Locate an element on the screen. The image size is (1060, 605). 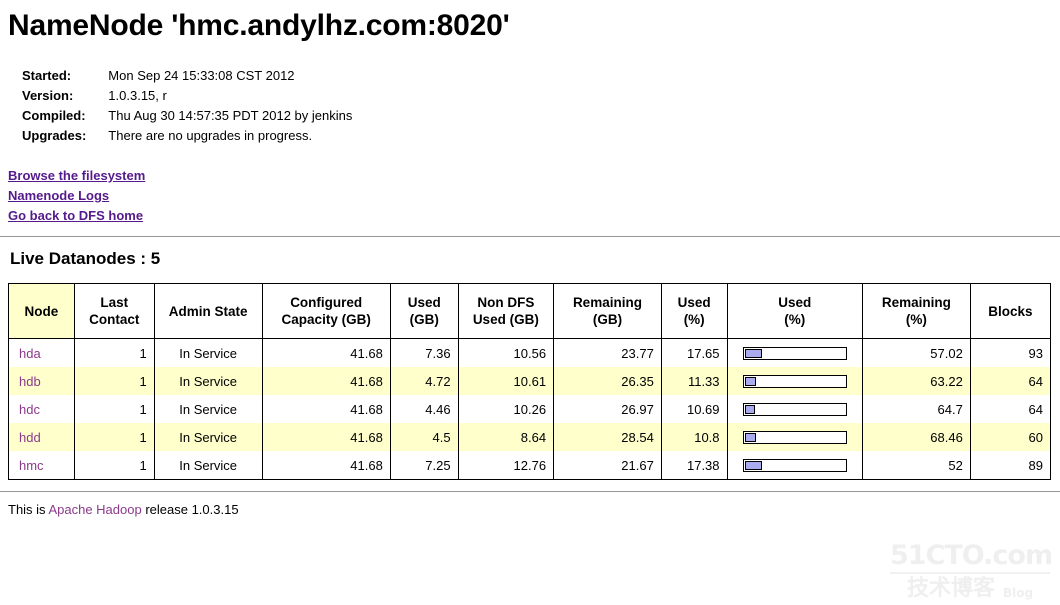
column-header-blocks-line1: Blocks is located at coordinates (1010, 311).